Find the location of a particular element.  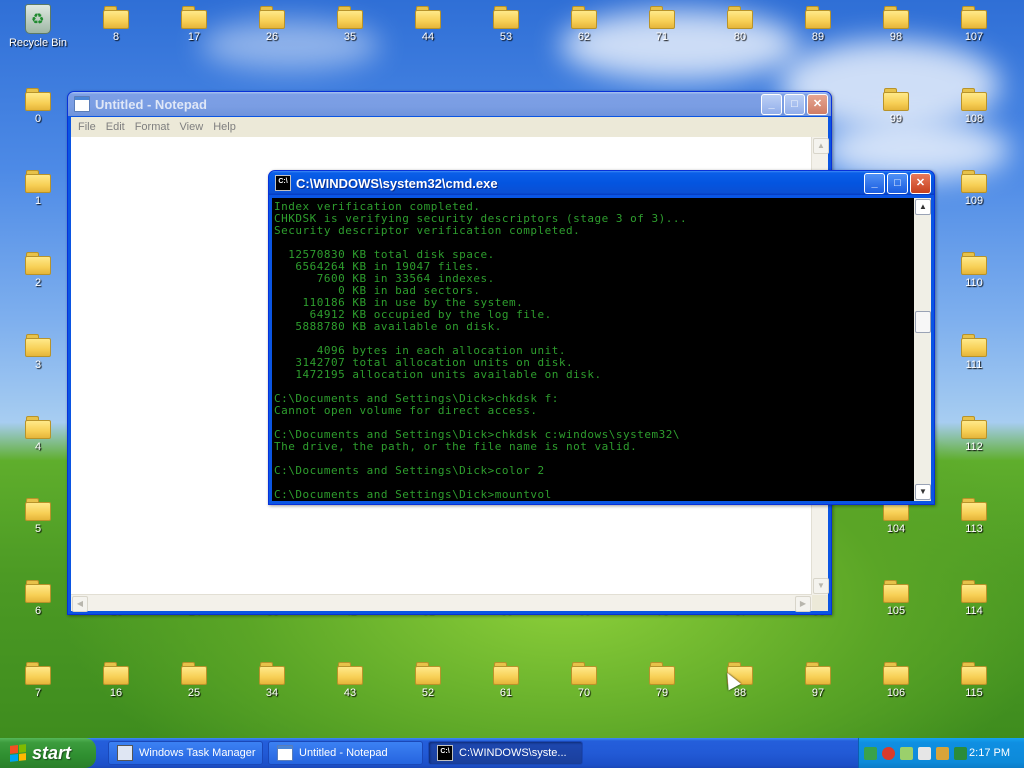

network-icon is located at coordinates (870, 753).